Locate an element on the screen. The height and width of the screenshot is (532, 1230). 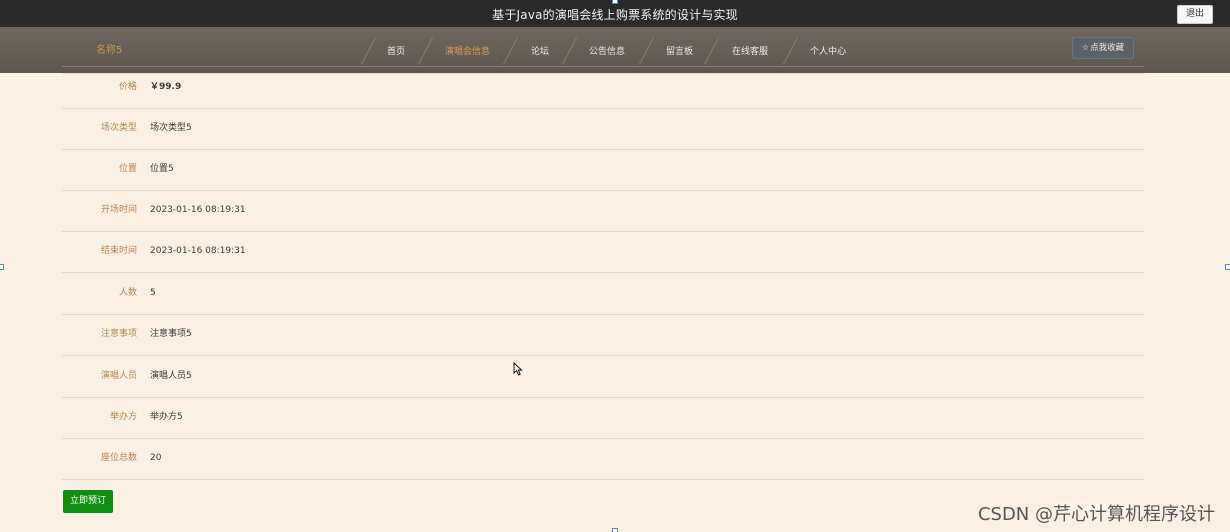
nav-item-support: 在线客服 is located at coordinates (750, 50).